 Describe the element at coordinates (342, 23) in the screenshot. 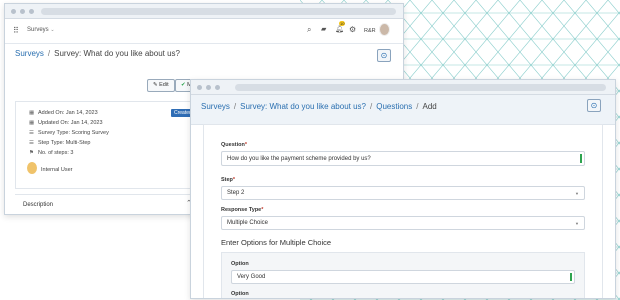

I see `notification-badge: 10` at that location.